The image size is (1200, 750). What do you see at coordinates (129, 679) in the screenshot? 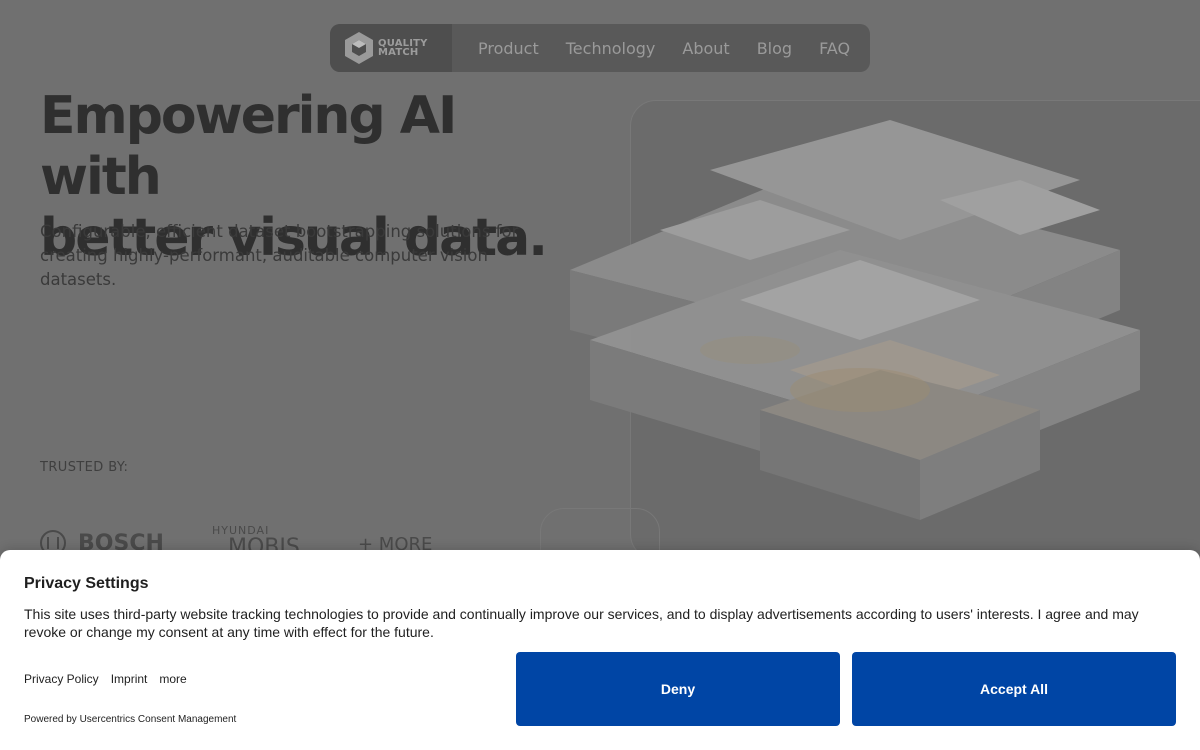
I see `imprint-link: Imprint` at bounding box center [129, 679].